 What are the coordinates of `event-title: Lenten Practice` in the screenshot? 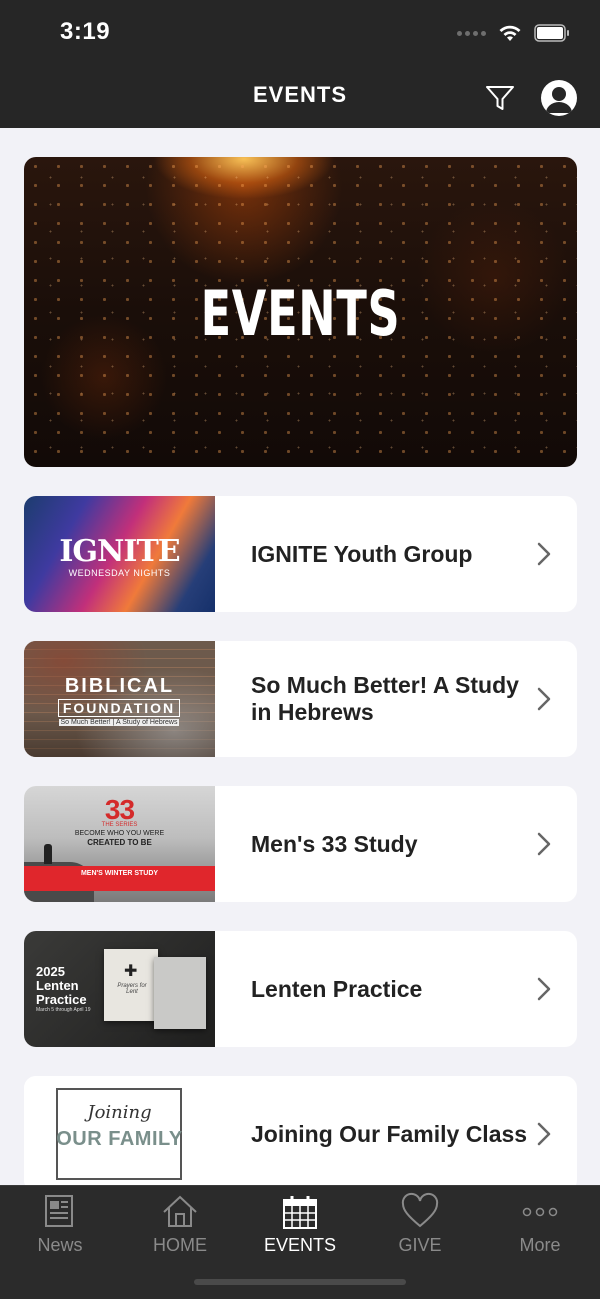 It's located at (337, 988).